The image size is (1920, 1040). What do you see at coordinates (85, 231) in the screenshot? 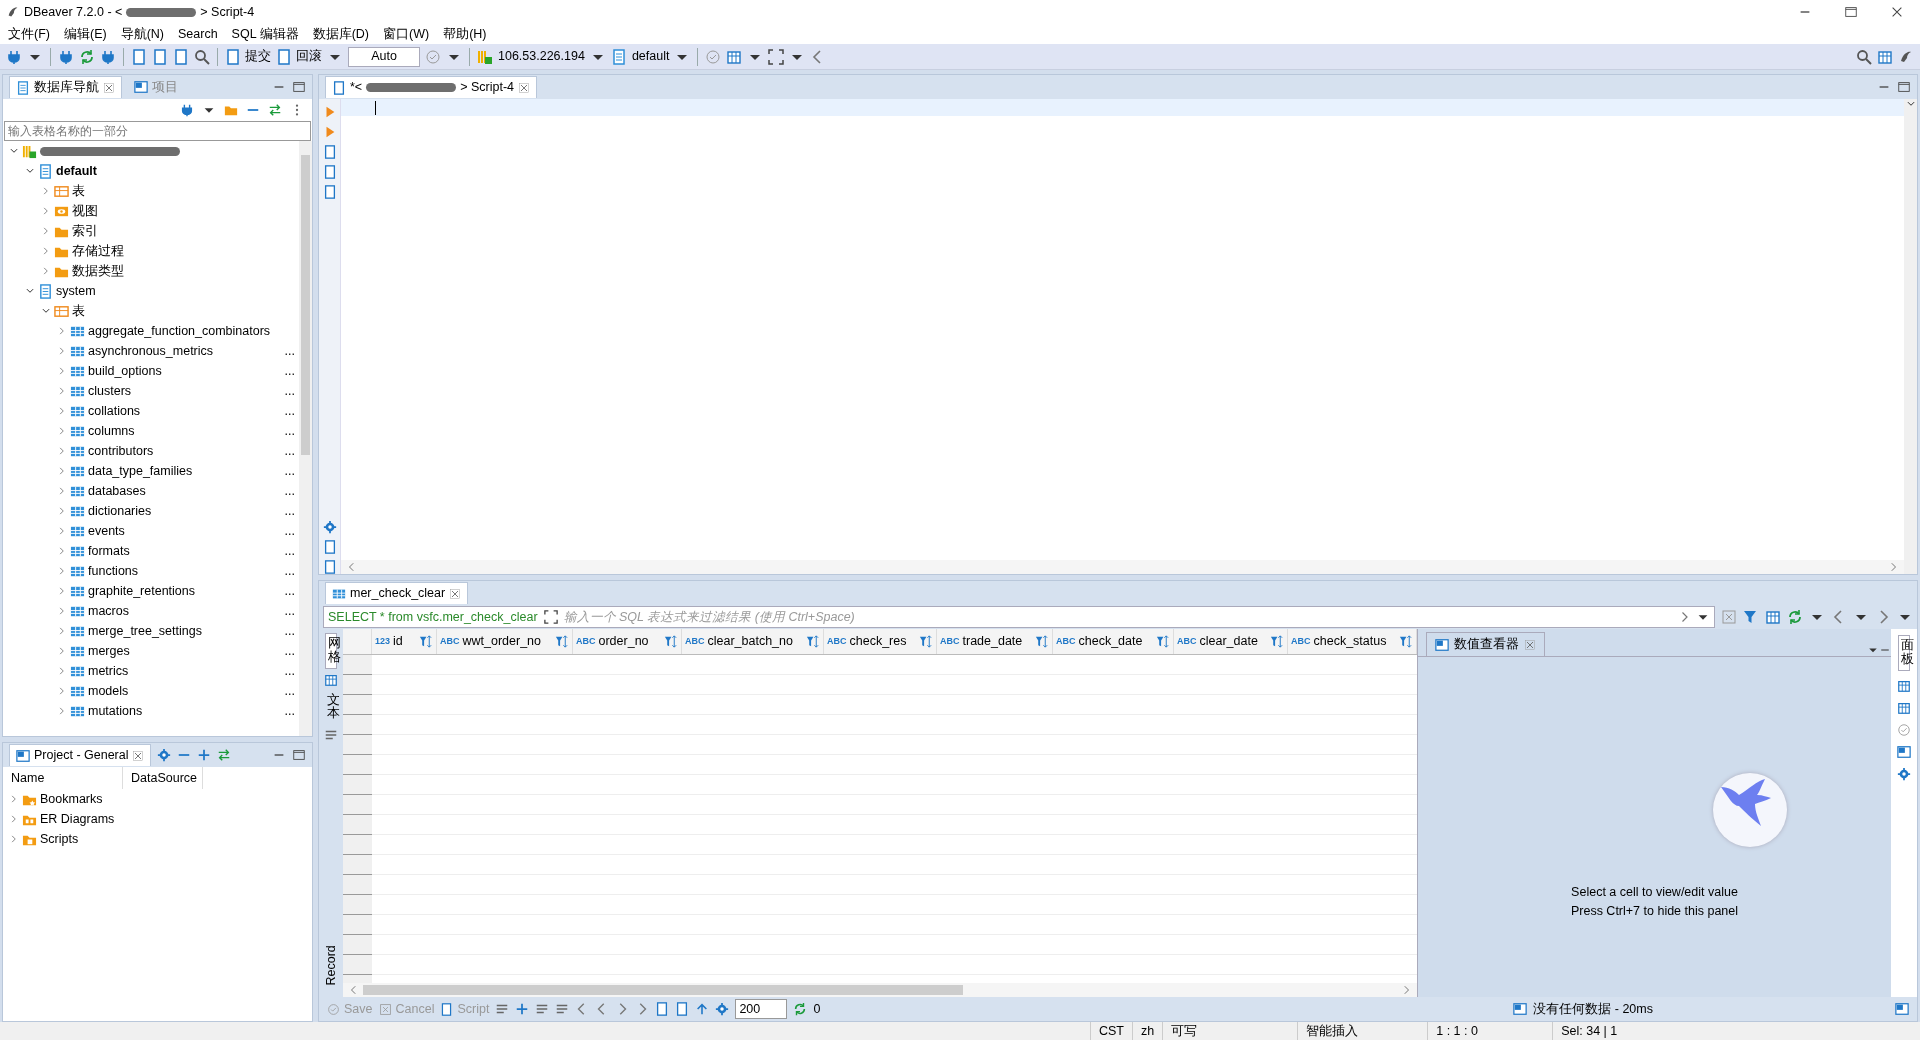
I see `tree-item: 索引` at bounding box center [85, 231].